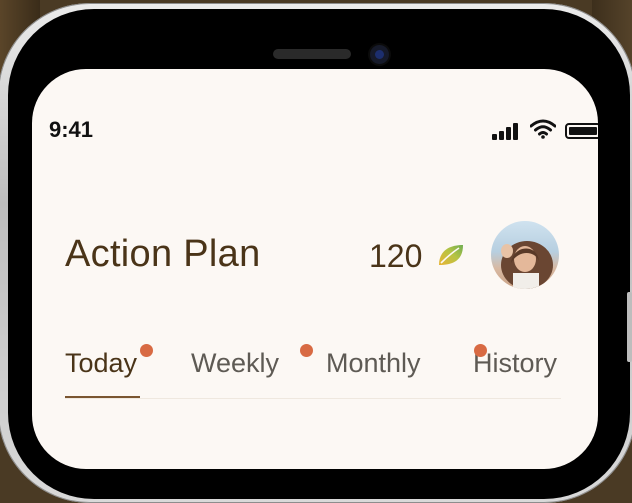 This screenshot has width=632, height=503. What do you see at coordinates (396, 256) in the screenshot?
I see `points-count: 120` at bounding box center [396, 256].